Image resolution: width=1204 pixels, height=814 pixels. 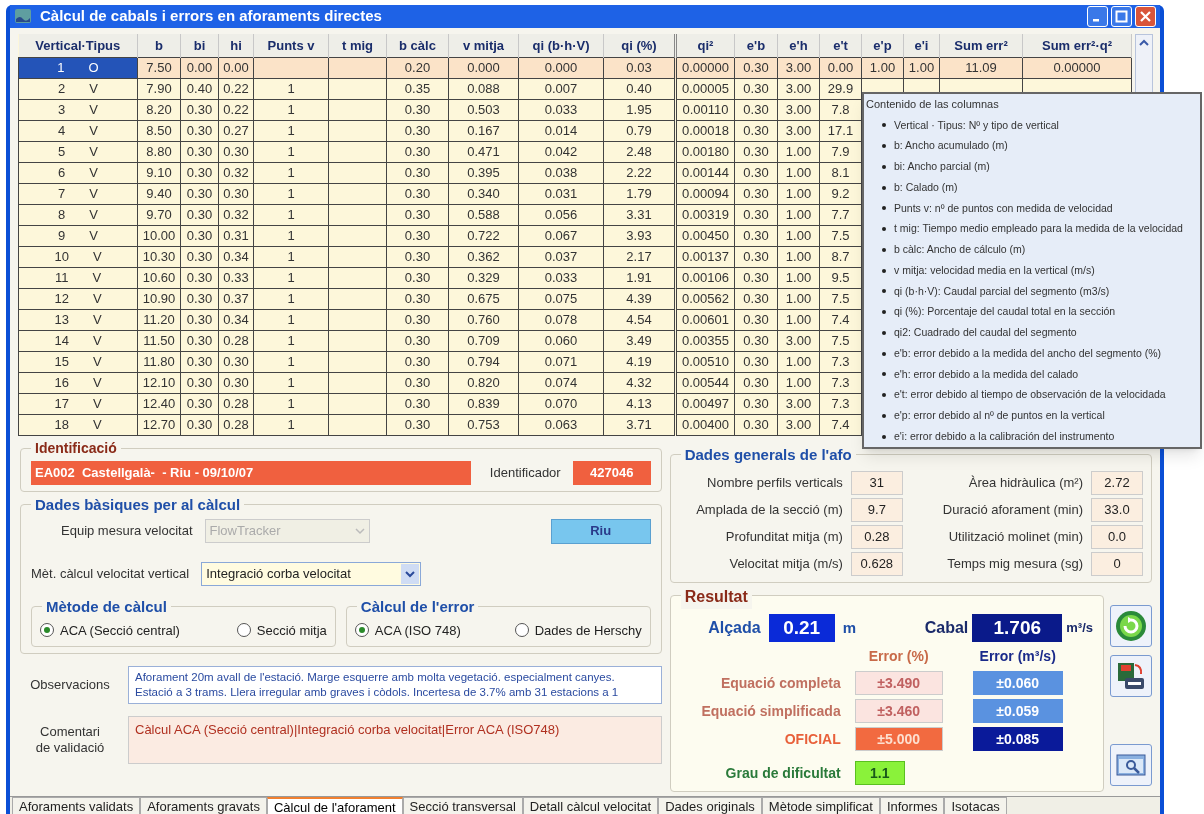 What do you see at coordinates (203, 805) in the screenshot?
I see `tab: Aforaments gravats` at bounding box center [203, 805].